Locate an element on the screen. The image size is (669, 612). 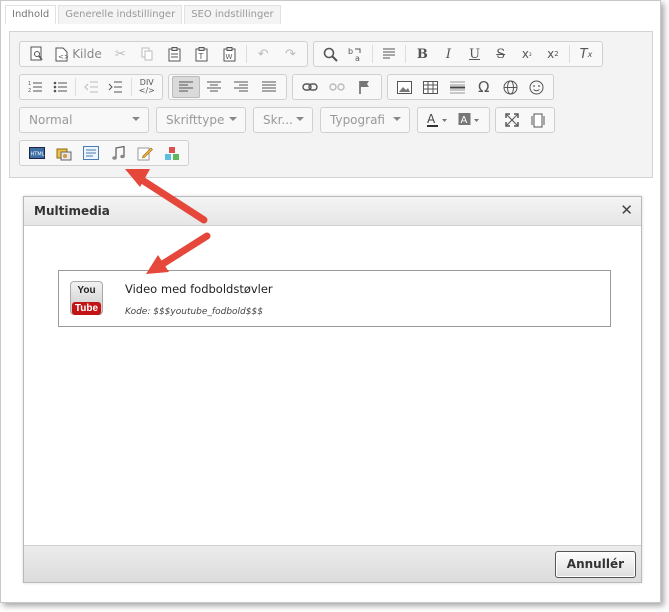
svg-text: a is located at coordinates (357, 58).